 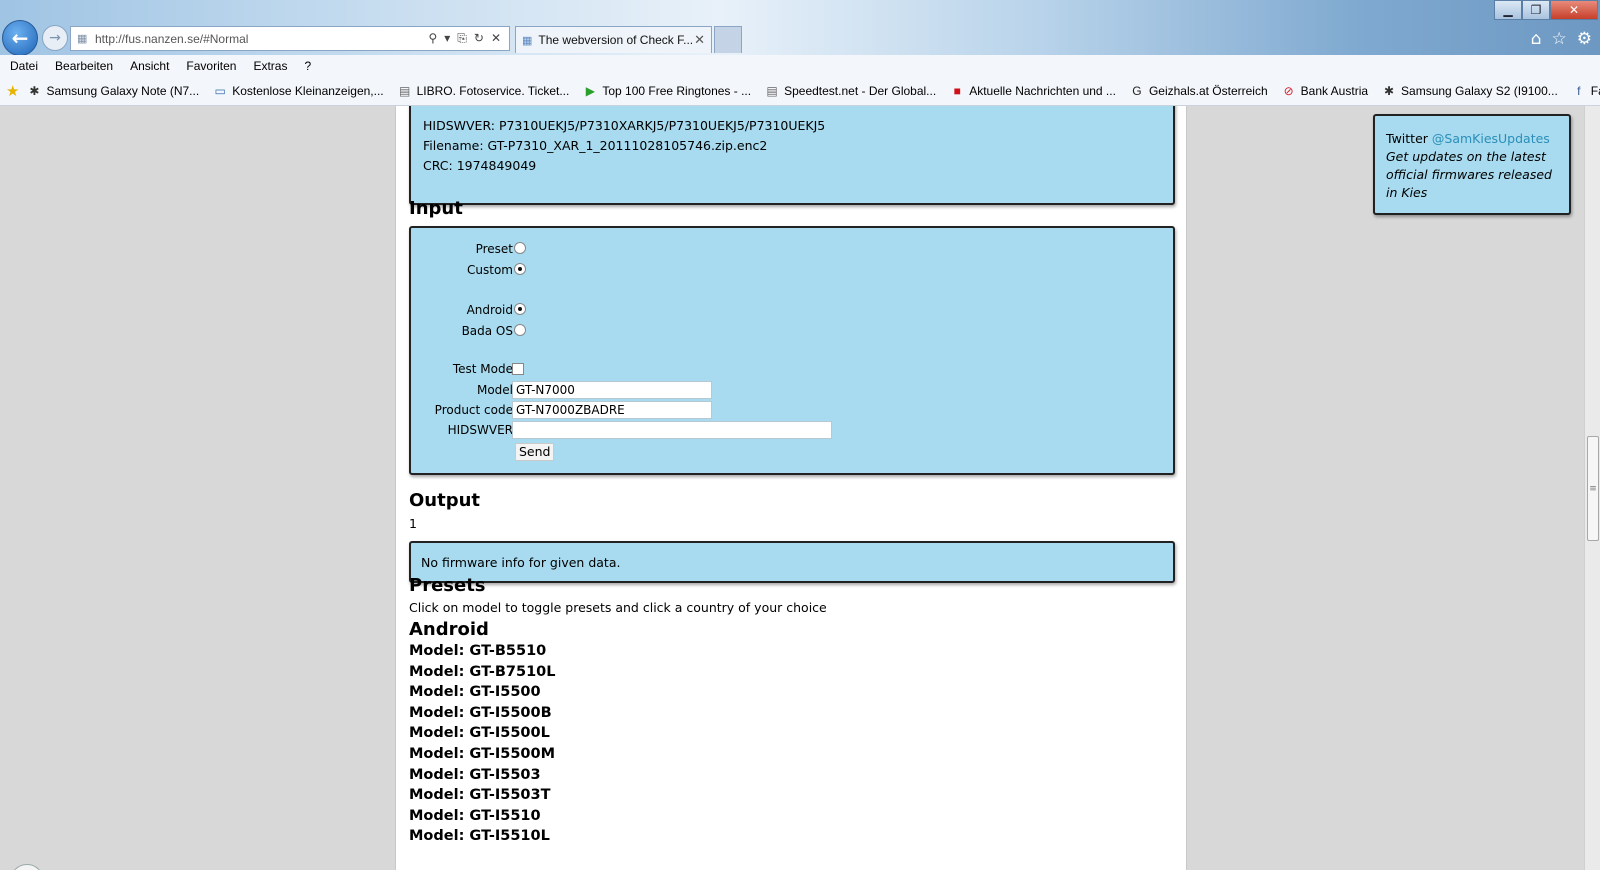 I want to click on bada-radio, so click(x=520, y=330).